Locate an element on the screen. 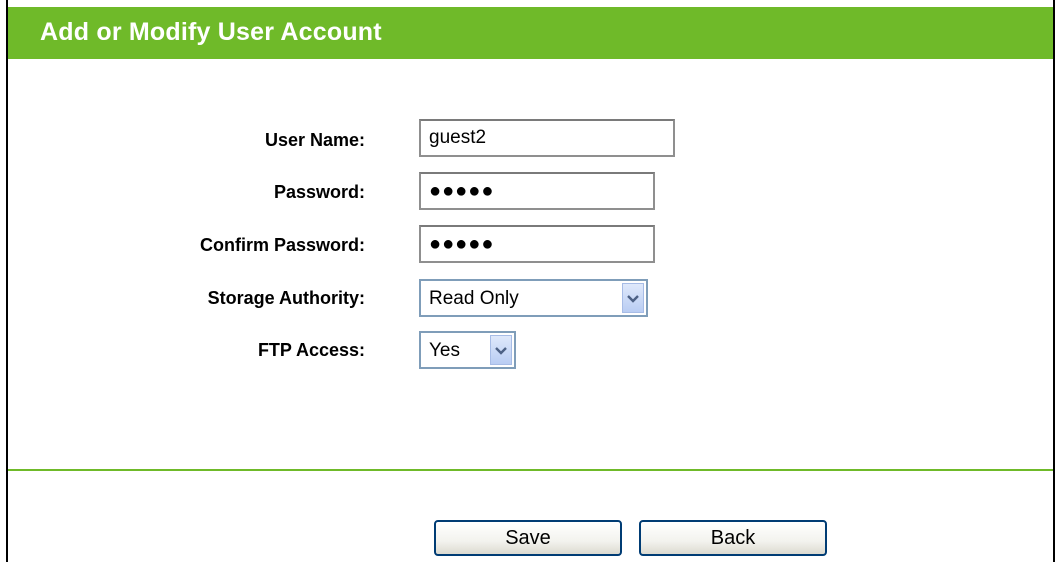 The image size is (1059, 564). password-input: ●●●●● is located at coordinates (537, 191).